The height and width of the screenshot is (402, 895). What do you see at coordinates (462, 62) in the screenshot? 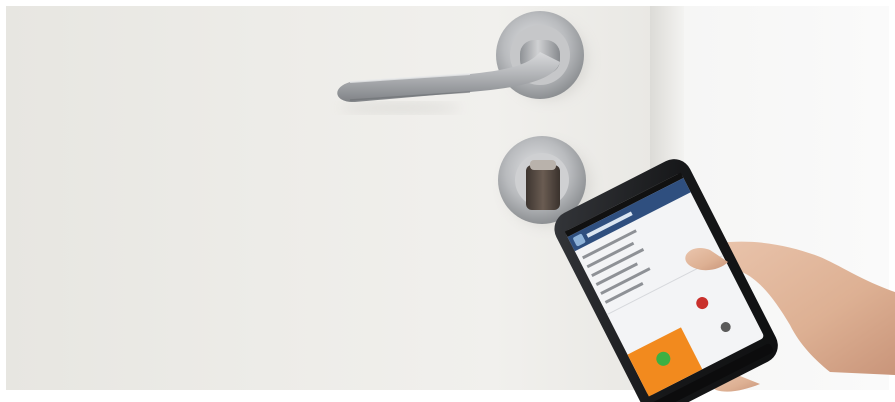
I see `door-lever-handle` at bounding box center [462, 62].